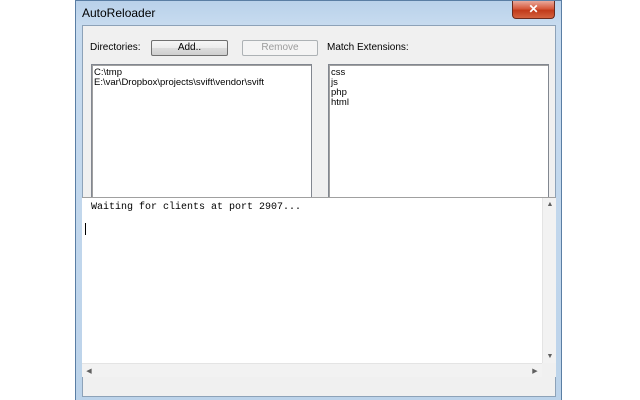 This screenshot has height=400, width=640. I want to click on directories-label: Directories:, so click(115, 47).